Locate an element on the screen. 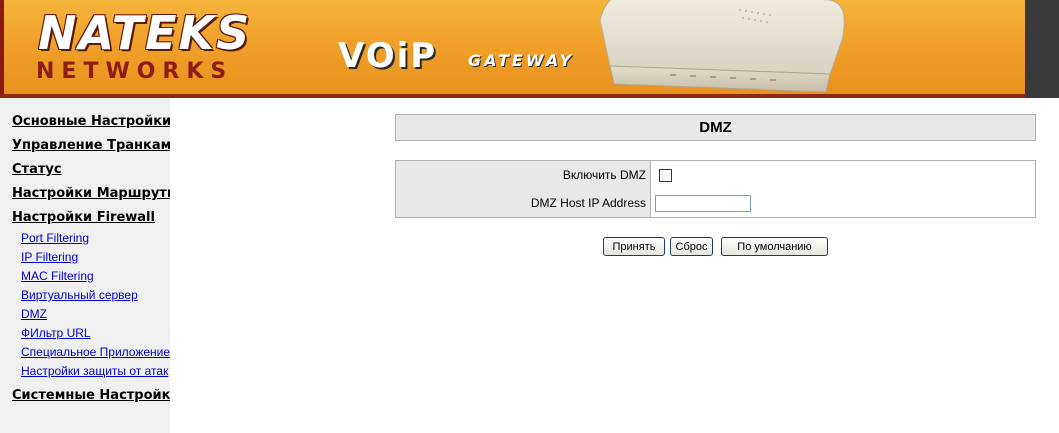 This screenshot has height=433, width=1059. enable-dmz-cell is located at coordinates (843, 175).